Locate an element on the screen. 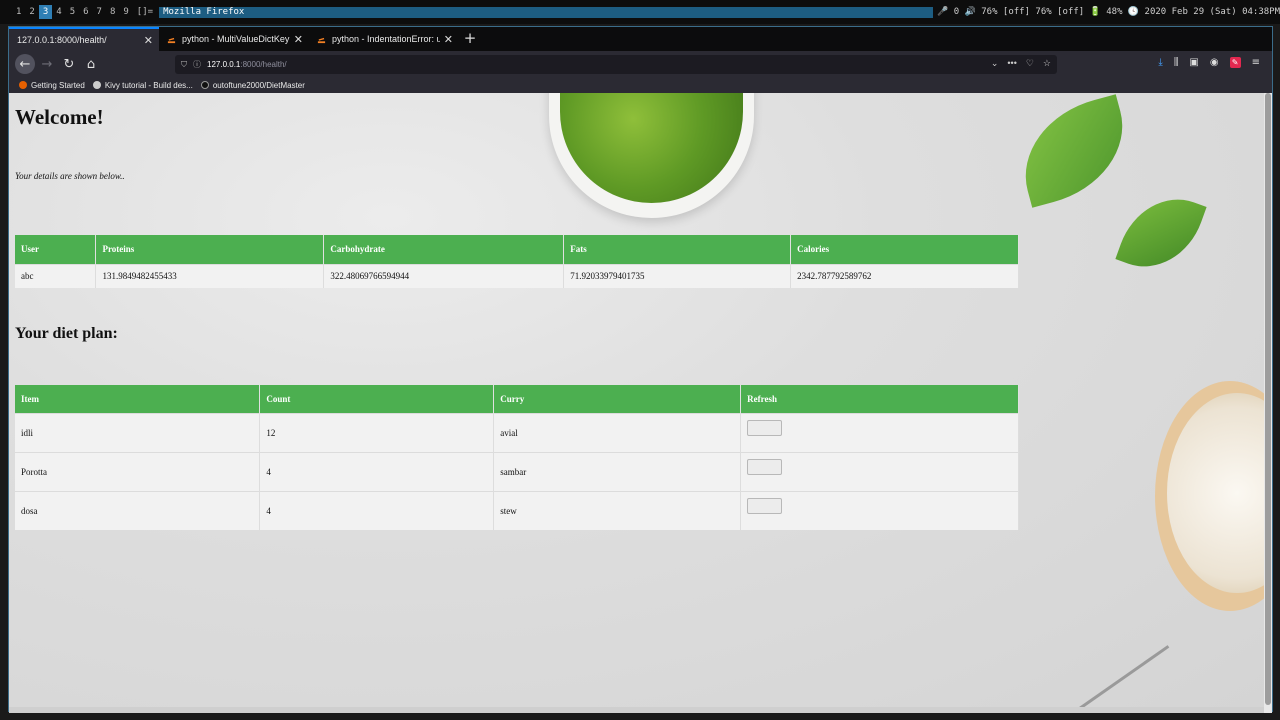 Image resolution: width=1280 pixels, height=720 pixels. globe-icon is located at coordinates (96, 85).